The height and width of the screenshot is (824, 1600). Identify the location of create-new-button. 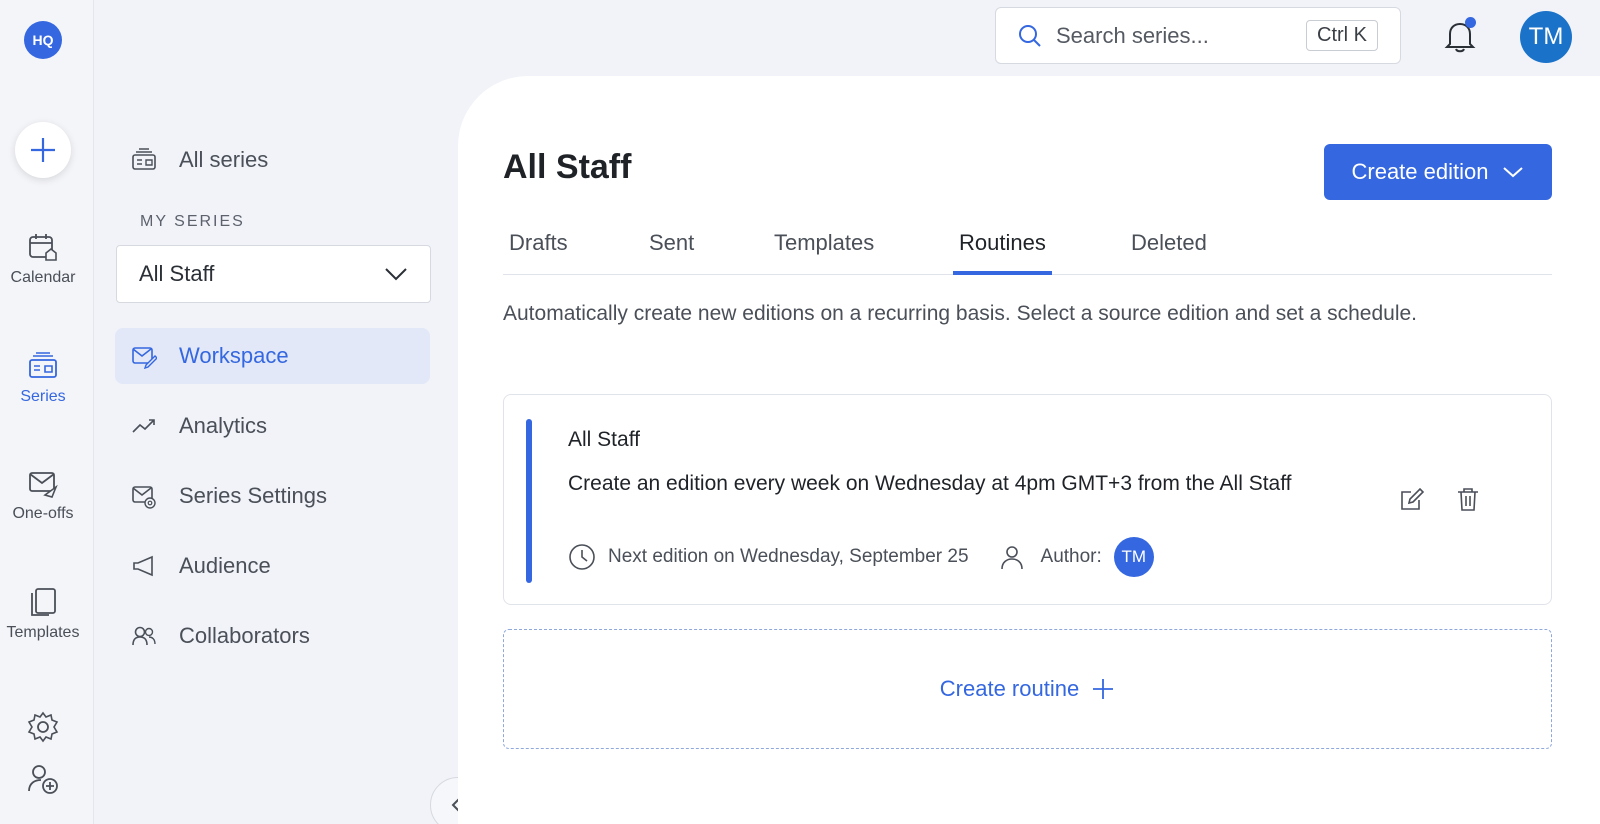
(43, 150).